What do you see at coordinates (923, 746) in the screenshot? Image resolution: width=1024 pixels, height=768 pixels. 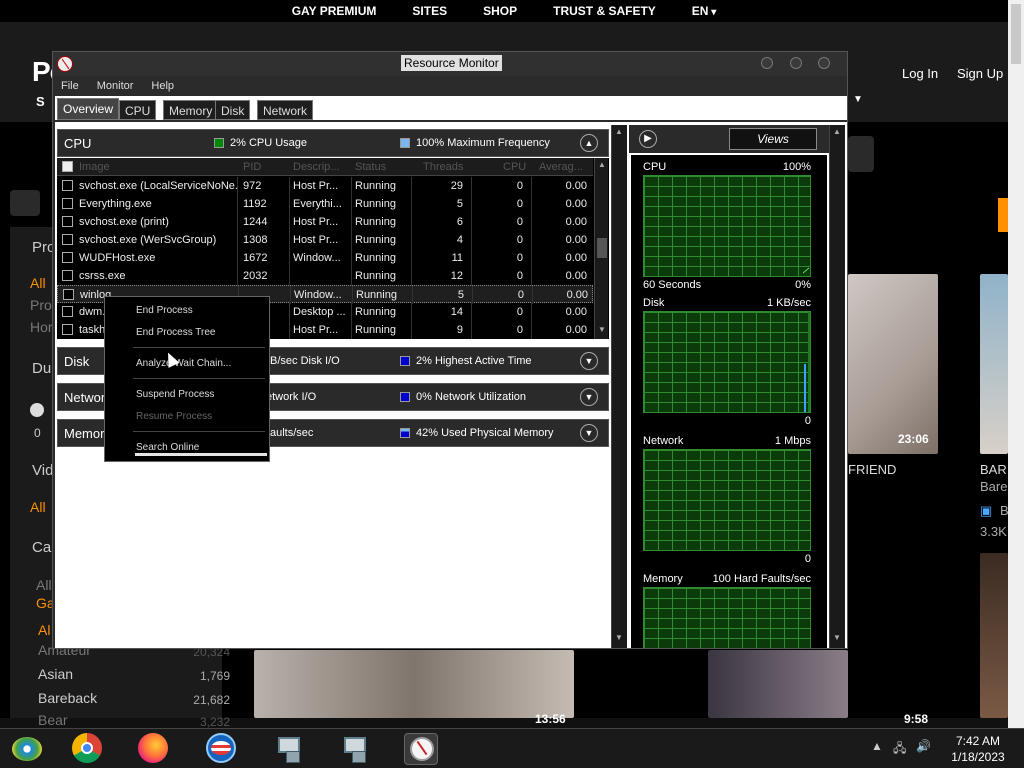 I see `volume-icon: 🔊` at bounding box center [923, 746].